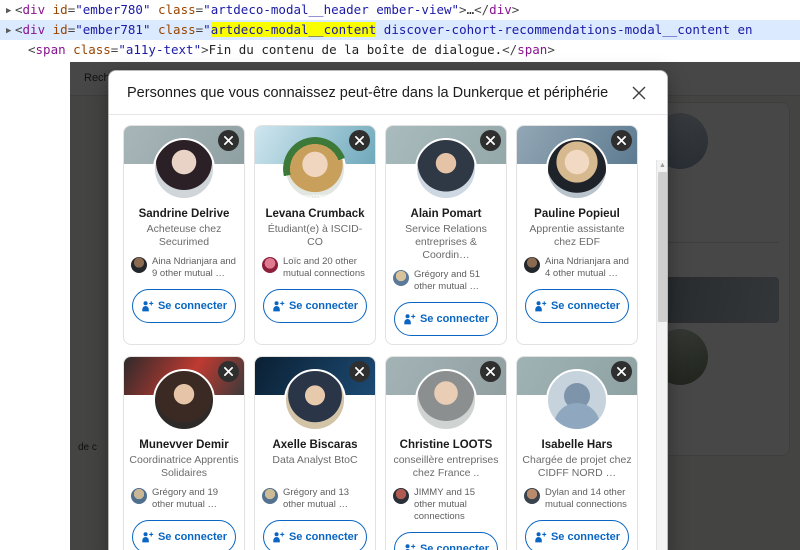 Image resolution: width=800 pixels, height=550 pixels. What do you see at coordinates (577, 214) in the screenshot?
I see `profile-name: Pauline Popieul` at bounding box center [577, 214].